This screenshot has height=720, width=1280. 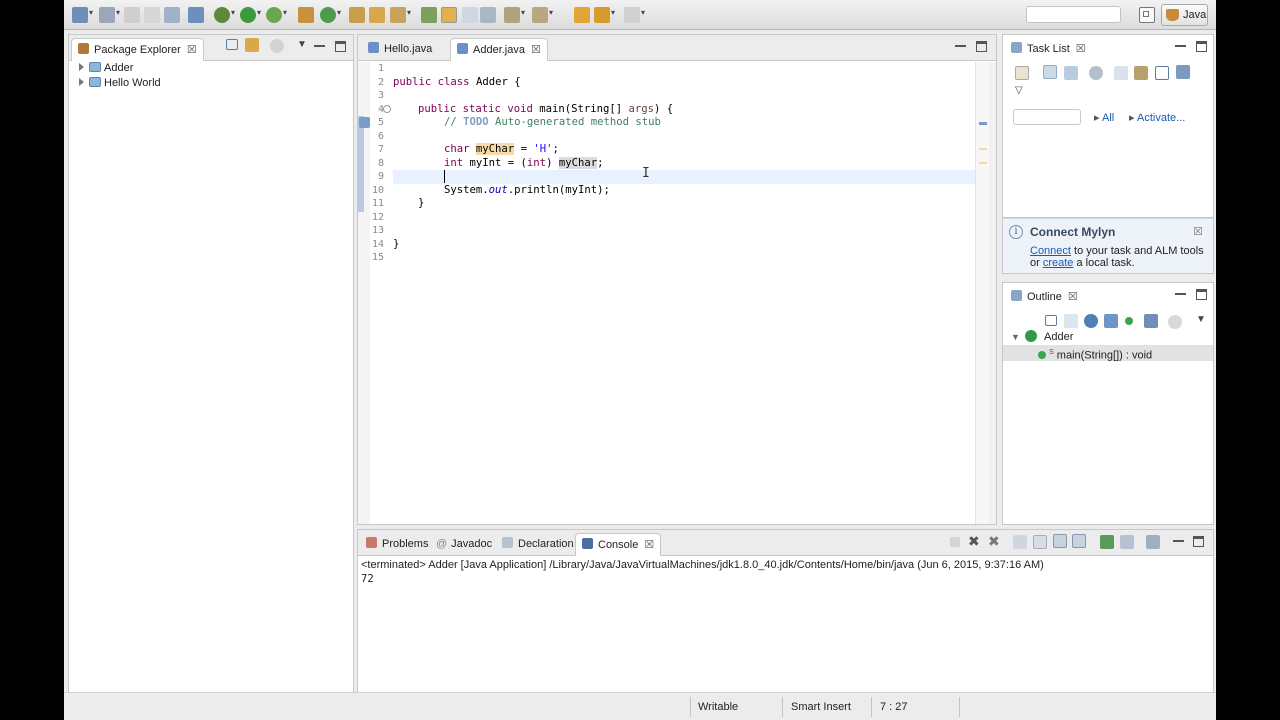 What do you see at coordinates (1147, 15) in the screenshot?
I see `open-perspective-icon` at bounding box center [1147, 15].